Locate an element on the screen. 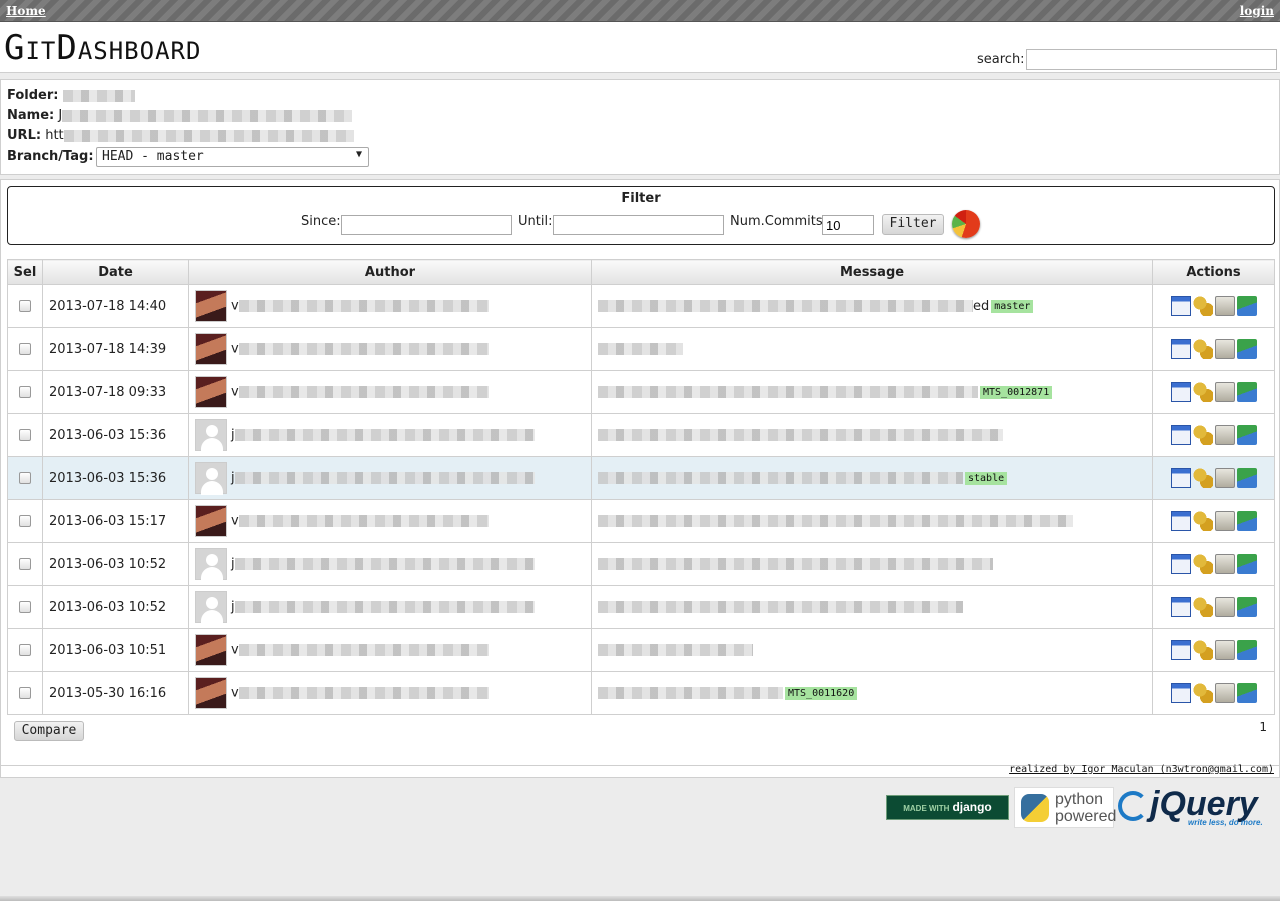 The image size is (1280, 901). ref-tag: master is located at coordinates (1012, 306).